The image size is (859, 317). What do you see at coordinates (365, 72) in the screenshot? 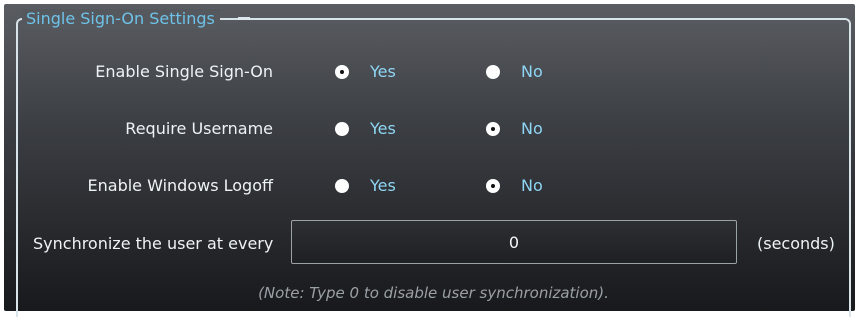
I see `enable-sso-yes-radio: Yes` at bounding box center [365, 72].